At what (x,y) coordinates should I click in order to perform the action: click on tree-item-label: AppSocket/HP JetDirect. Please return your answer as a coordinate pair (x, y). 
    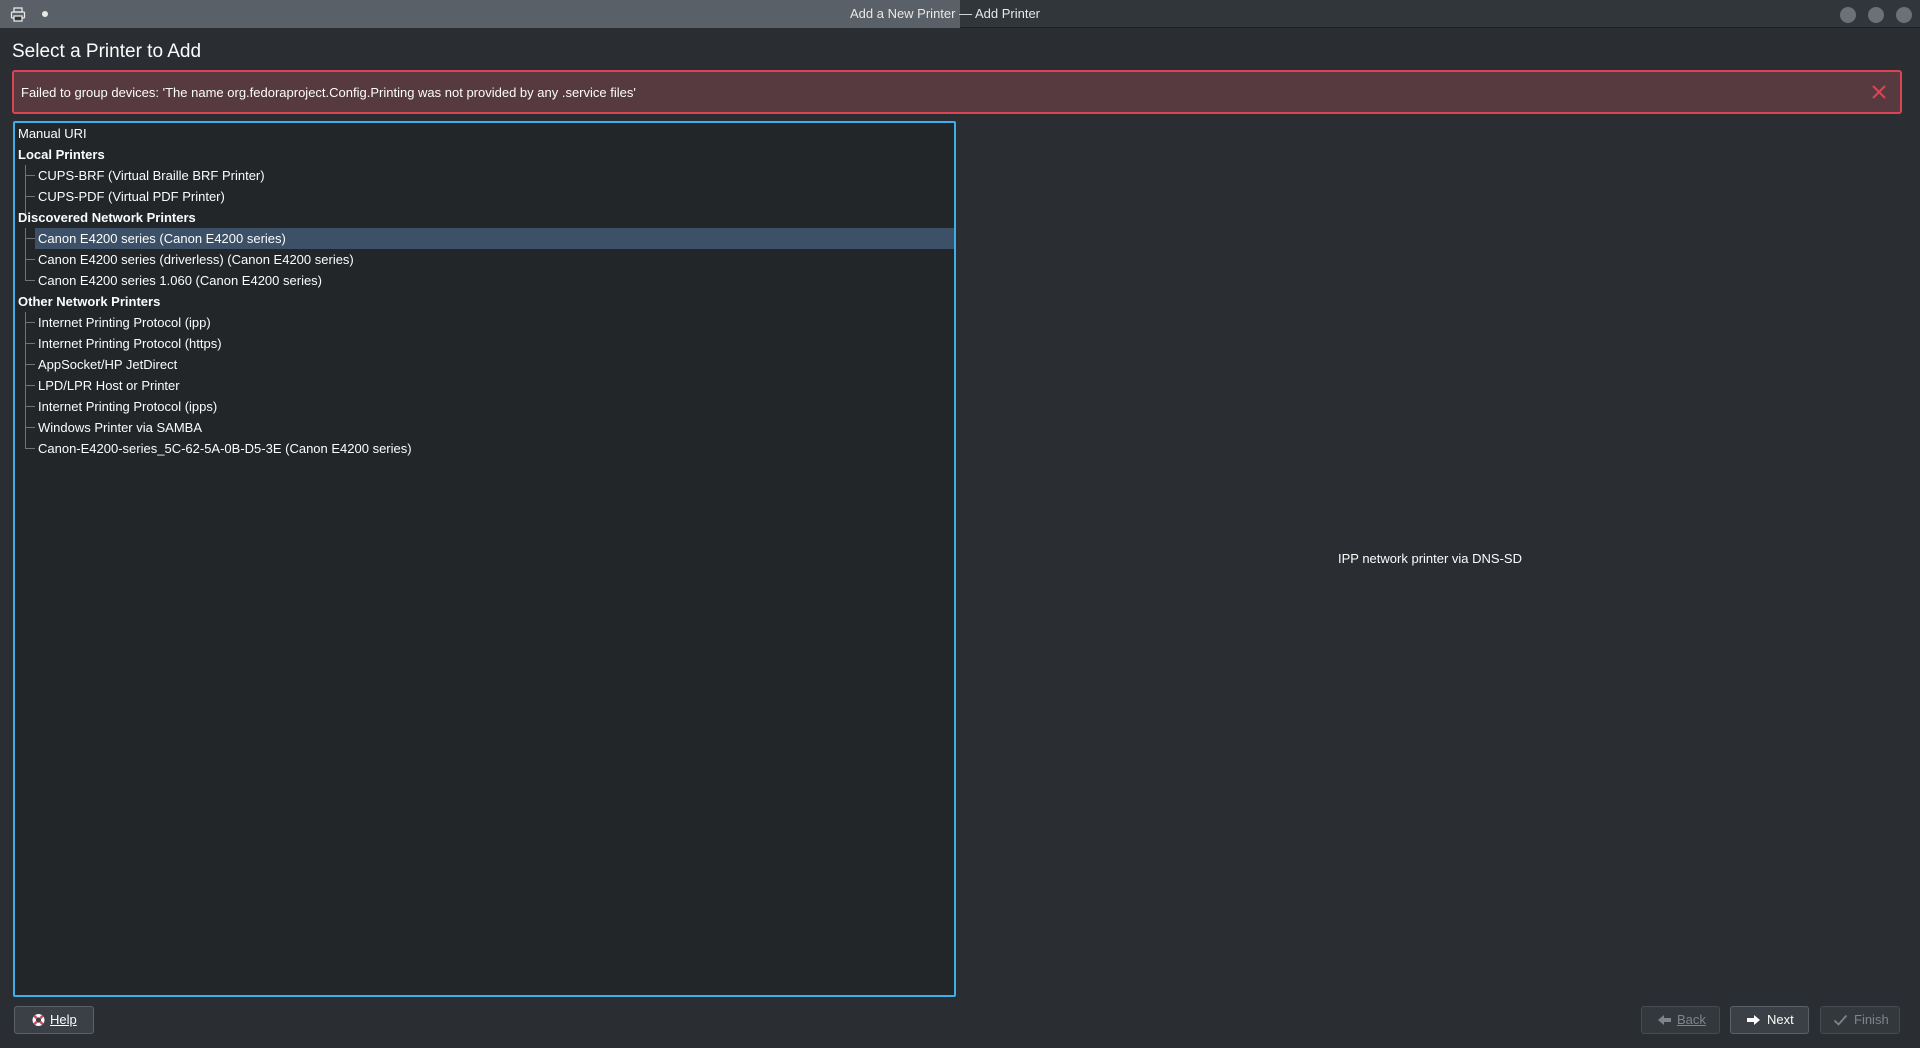
    Looking at the image, I should click on (108, 364).